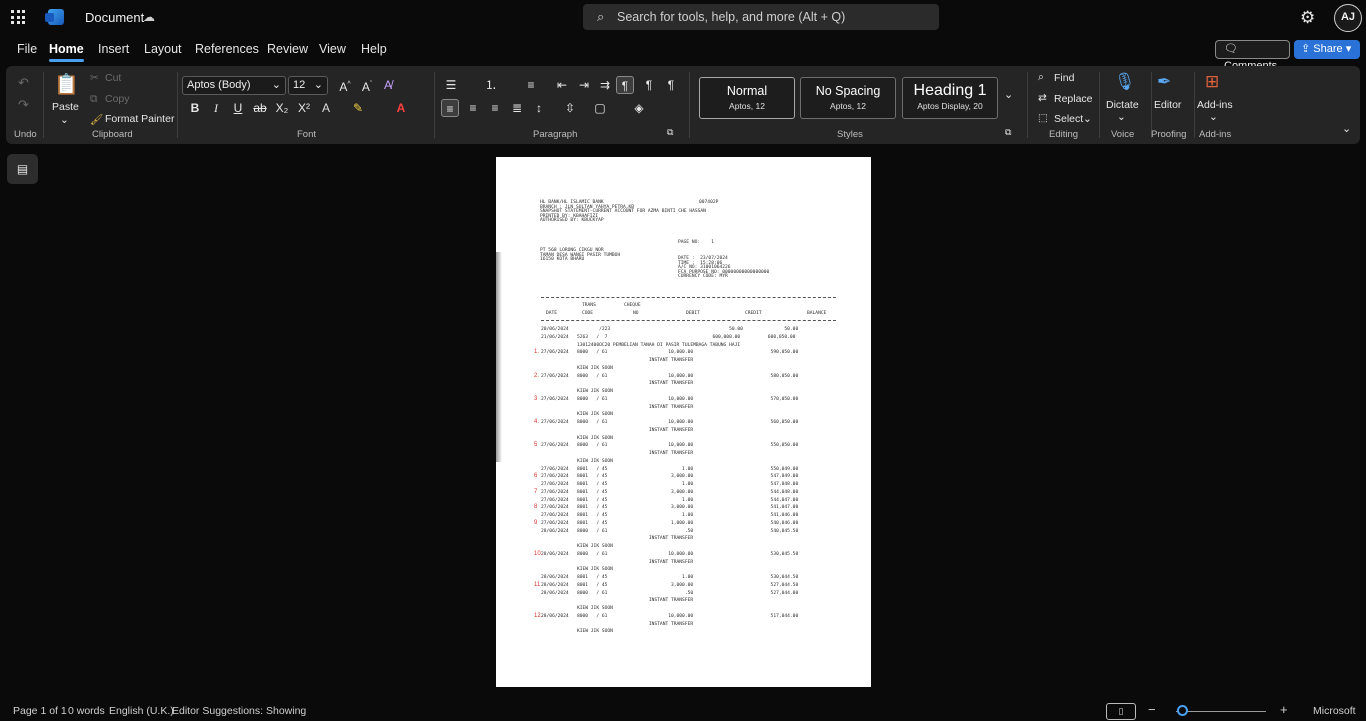 This screenshot has width=1366, height=721. What do you see at coordinates (66, 52) in the screenshot?
I see `tab-home: Home` at bounding box center [66, 52].